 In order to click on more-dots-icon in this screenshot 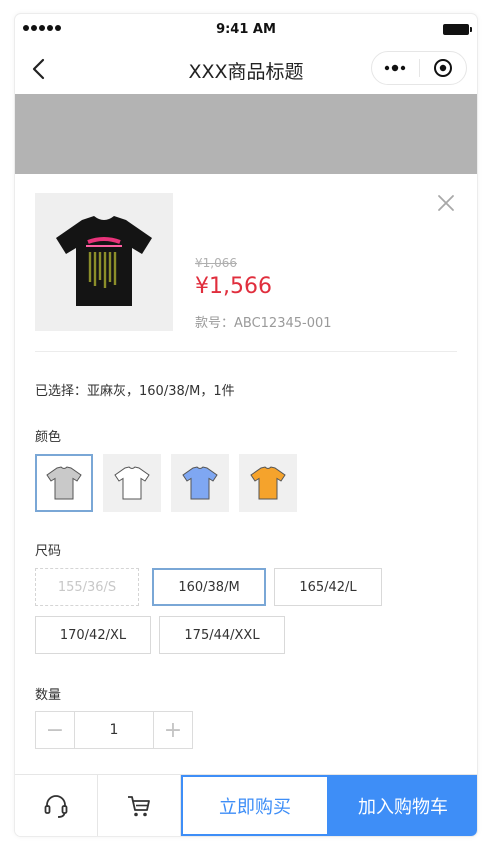, I will do `click(395, 68)`.